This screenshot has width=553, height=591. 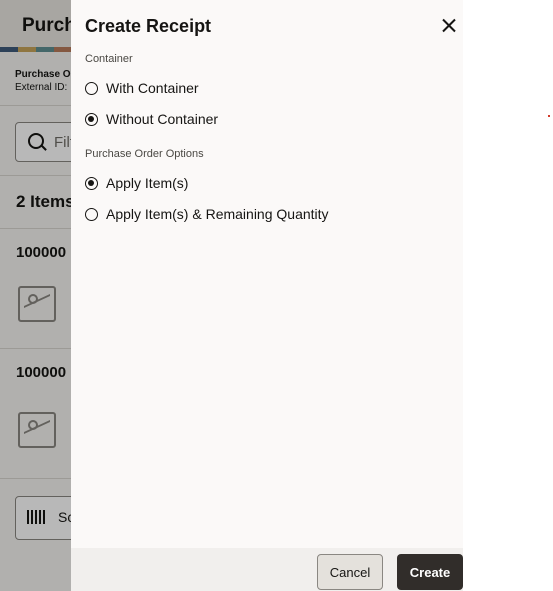 I want to click on radio-without-container: Without Container, so click(x=151, y=119).